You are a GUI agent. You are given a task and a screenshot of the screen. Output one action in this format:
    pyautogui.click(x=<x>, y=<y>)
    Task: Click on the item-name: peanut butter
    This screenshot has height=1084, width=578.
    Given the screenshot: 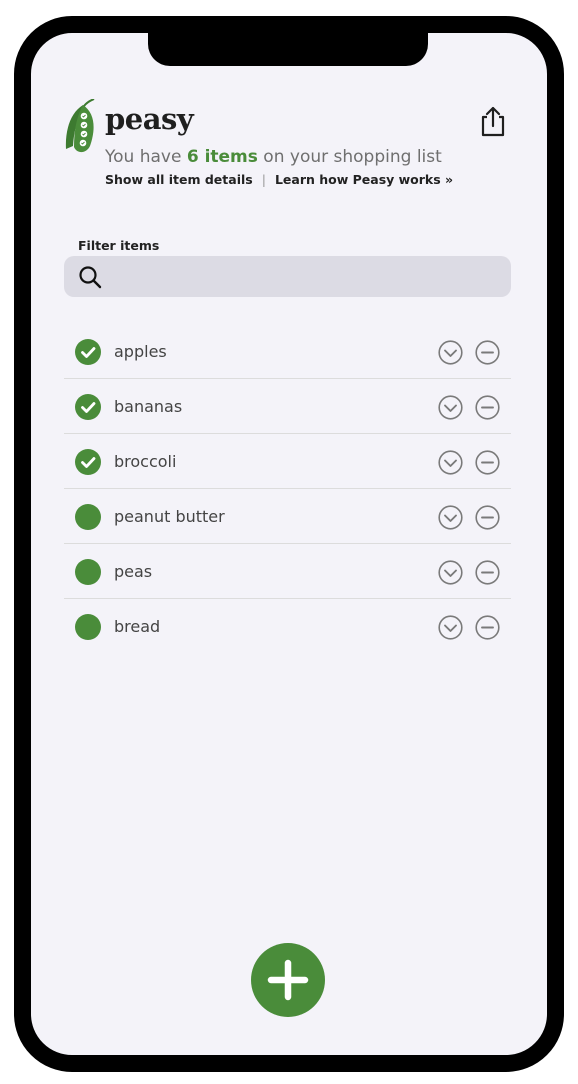 What is the action you would take?
    pyautogui.click(x=169, y=516)
    